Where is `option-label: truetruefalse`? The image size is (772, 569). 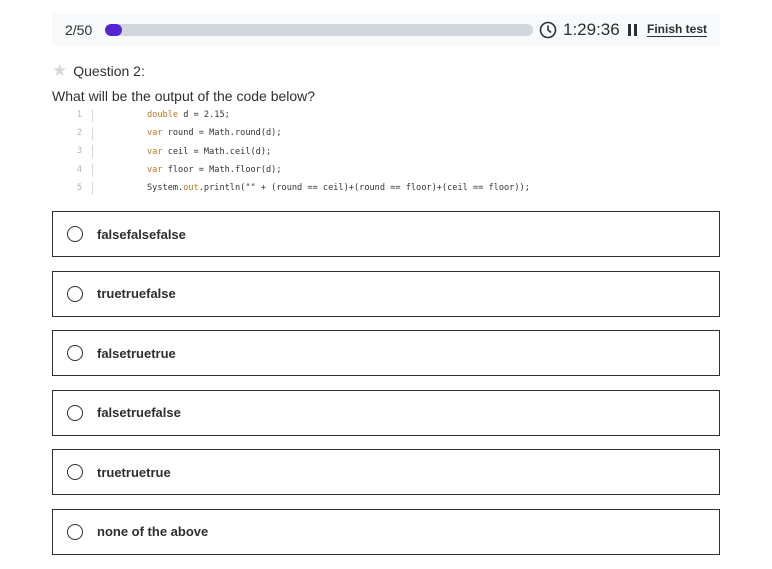
option-label: truetruefalse is located at coordinates (136, 293).